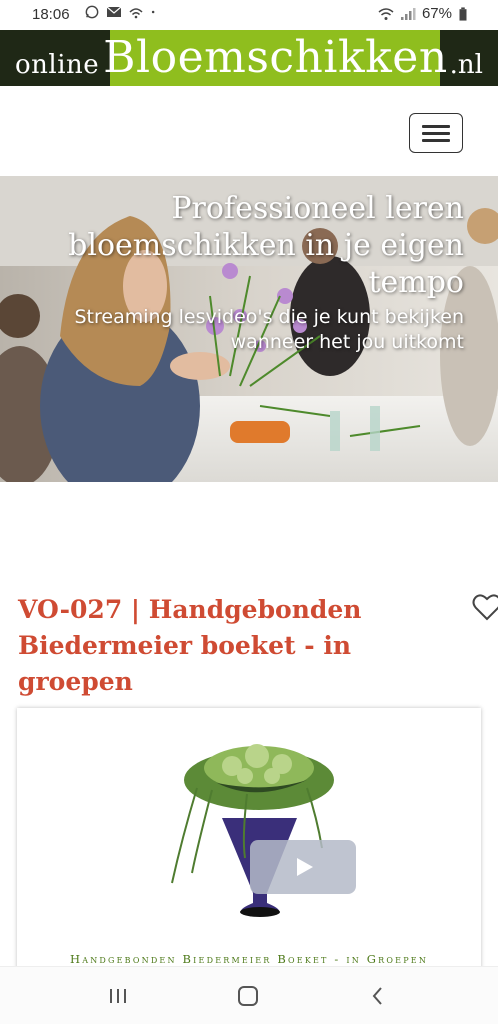 The width and height of the screenshot is (498, 1024). I want to click on hero-subtitle-line: wanneer het jou uitkomt, so click(347, 342).